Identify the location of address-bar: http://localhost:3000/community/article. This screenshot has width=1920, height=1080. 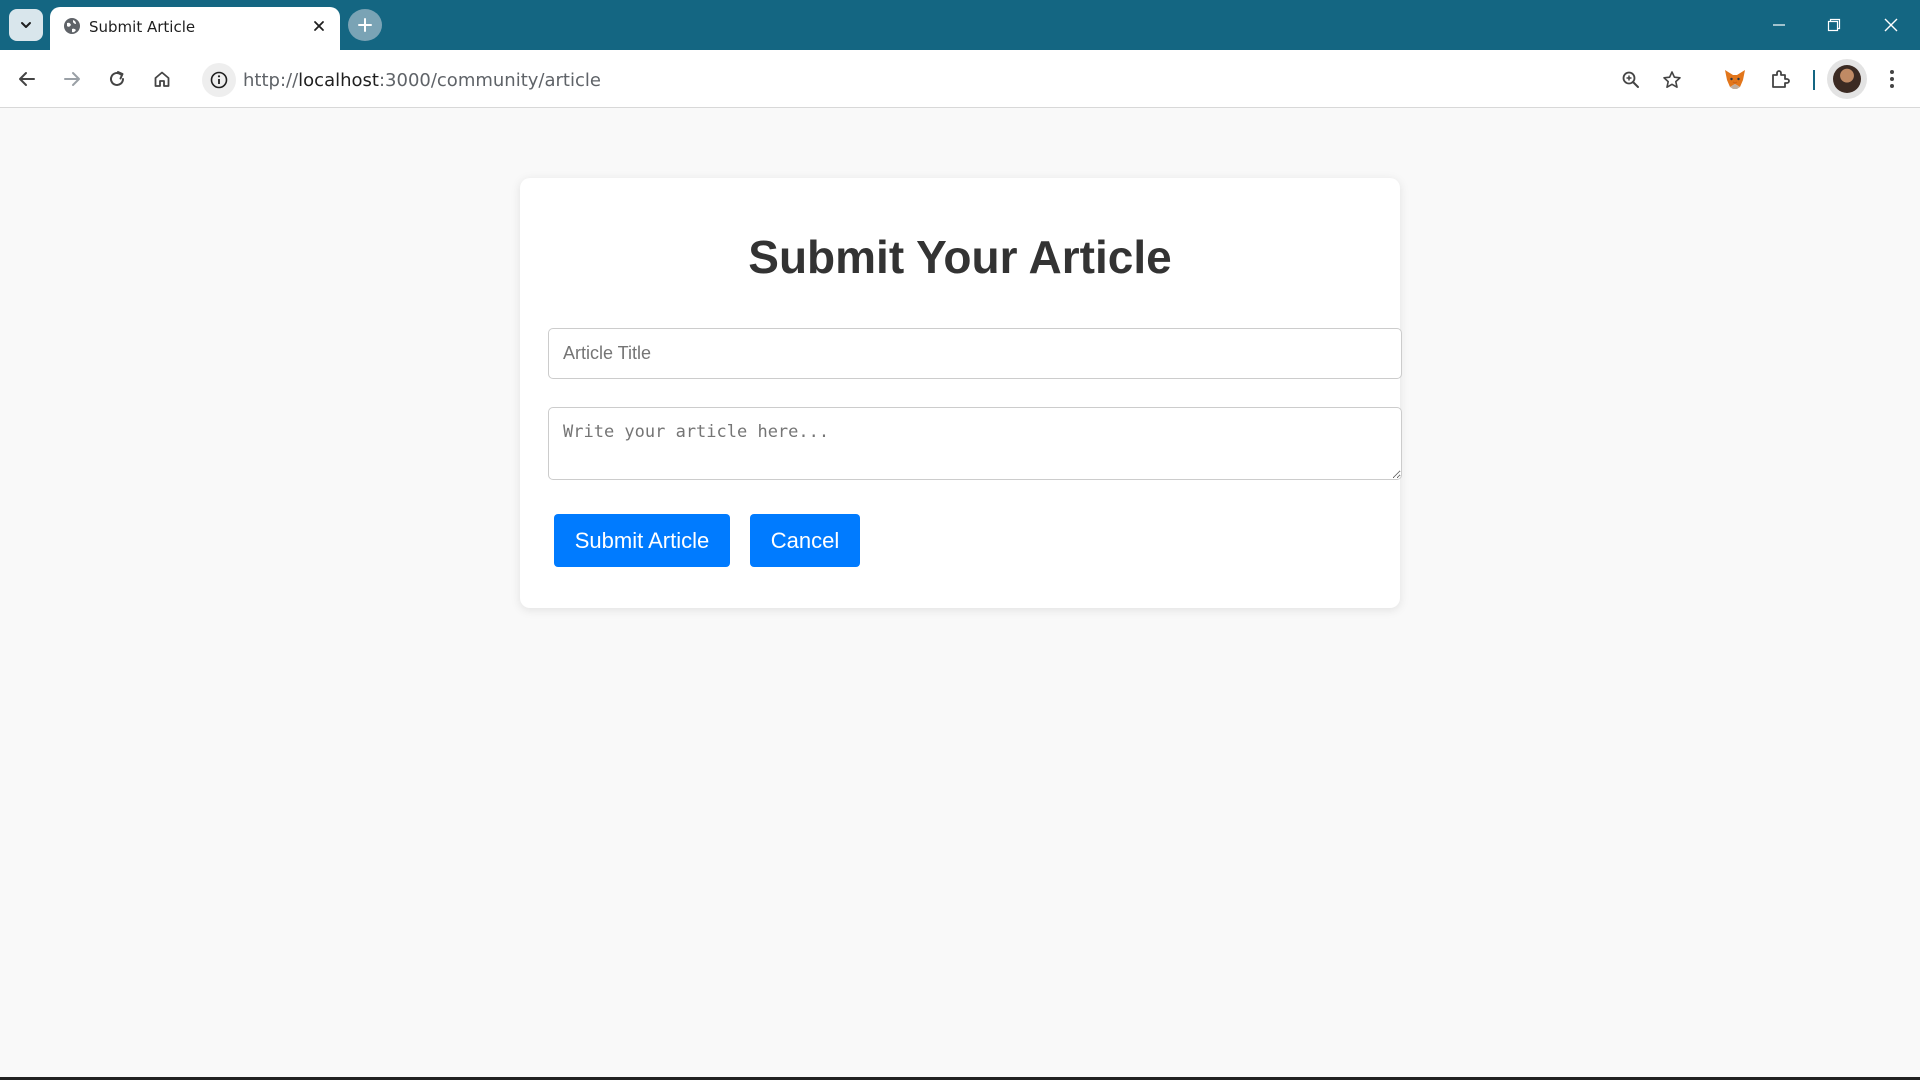
(948, 79).